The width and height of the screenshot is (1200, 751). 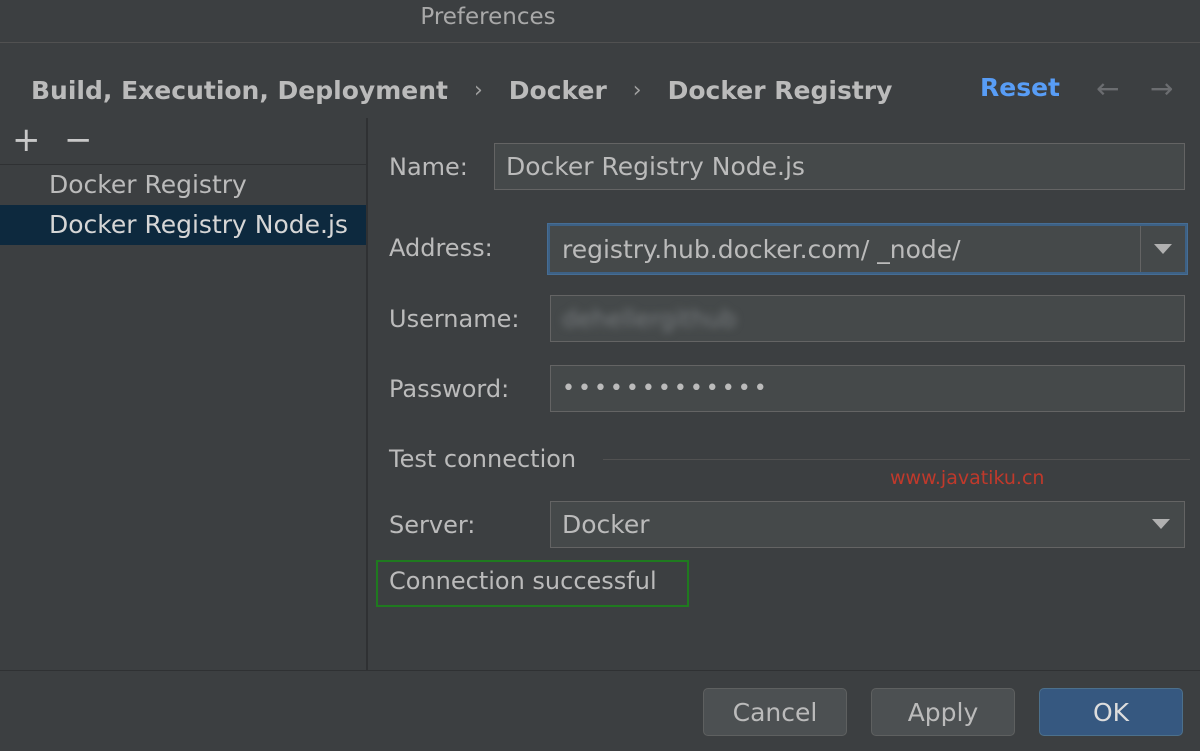 I want to click on panel-divider, so click(x=367, y=394).